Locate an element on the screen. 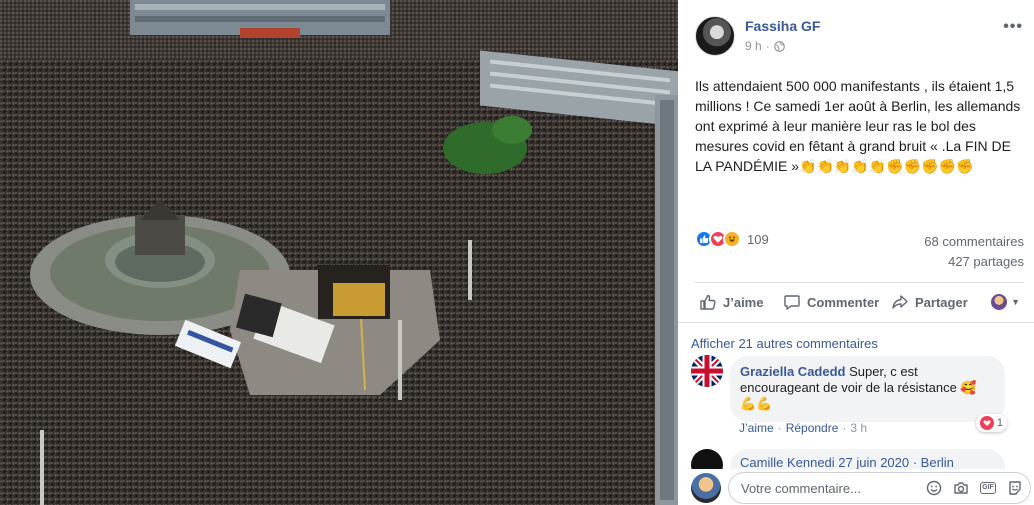 The image size is (1034, 505). share-label: Partager is located at coordinates (941, 302).